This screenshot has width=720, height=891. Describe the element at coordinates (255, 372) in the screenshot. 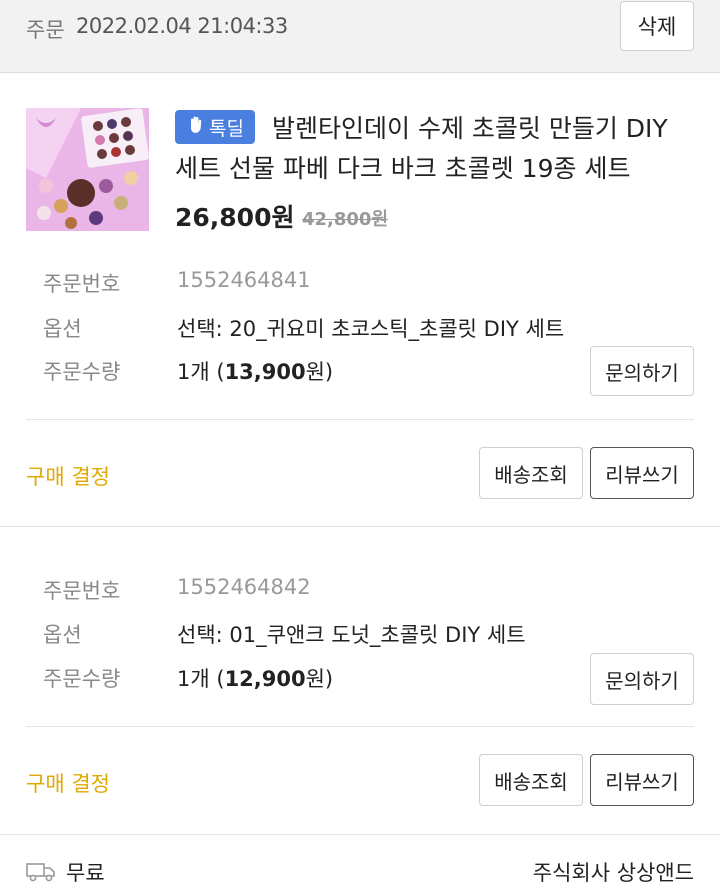

I see `quantity-value: 1개 (13,900원)` at that location.